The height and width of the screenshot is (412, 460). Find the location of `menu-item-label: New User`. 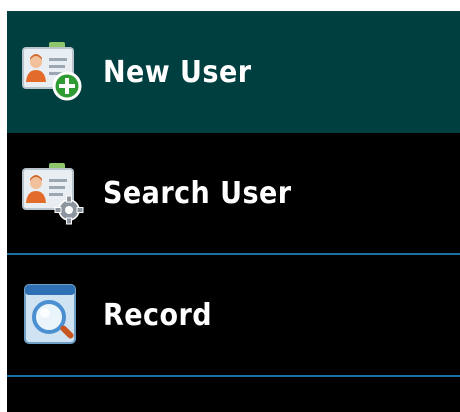

menu-item-label: New User is located at coordinates (177, 72).